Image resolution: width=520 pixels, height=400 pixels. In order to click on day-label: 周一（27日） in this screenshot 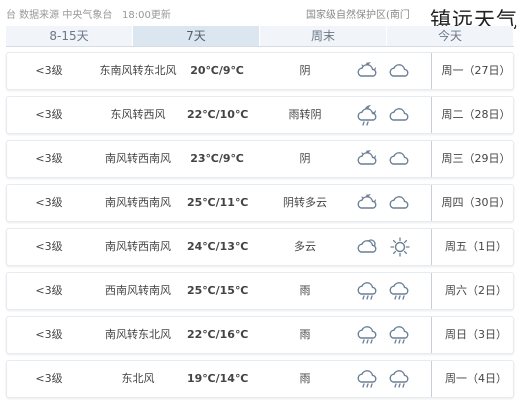, I will do `click(476, 70)`.